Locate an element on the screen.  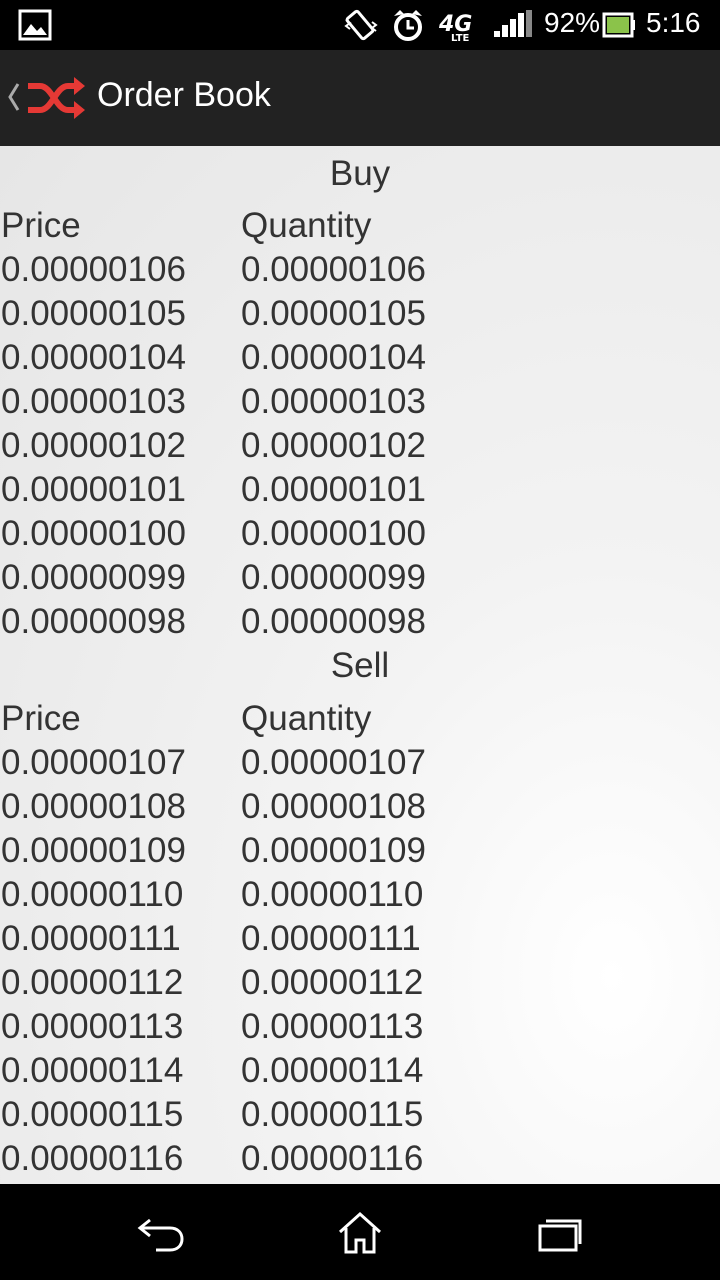
navigation-bar is located at coordinates (360, 1232).